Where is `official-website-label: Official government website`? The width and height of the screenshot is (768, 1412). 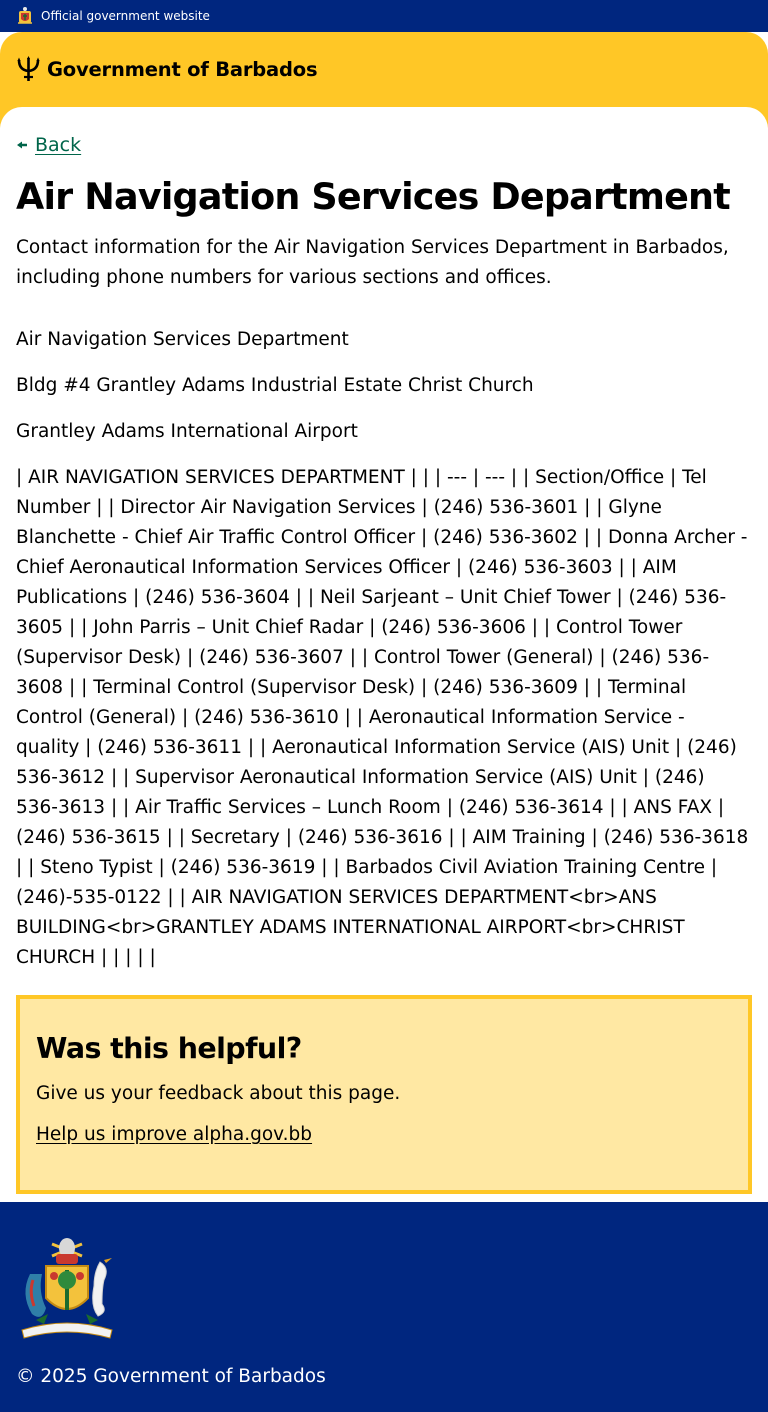 official-website-label: Official government website is located at coordinates (125, 16).